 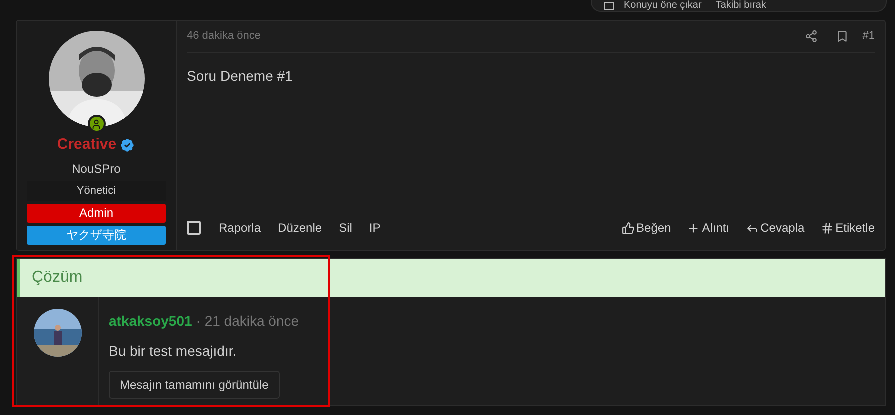 I want to click on select-checkbox, so click(x=194, y=228).